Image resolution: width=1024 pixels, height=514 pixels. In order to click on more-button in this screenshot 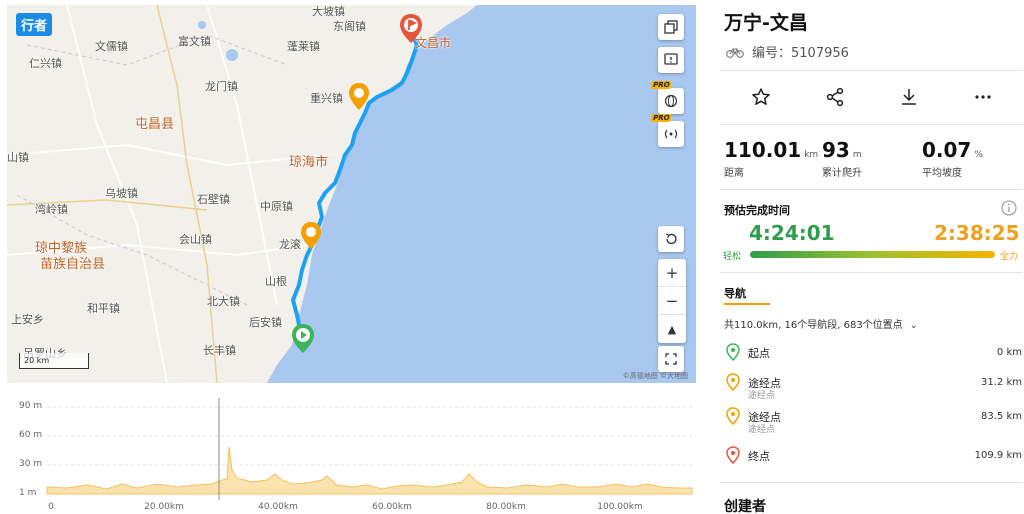, I will do `click(983, 97)`.